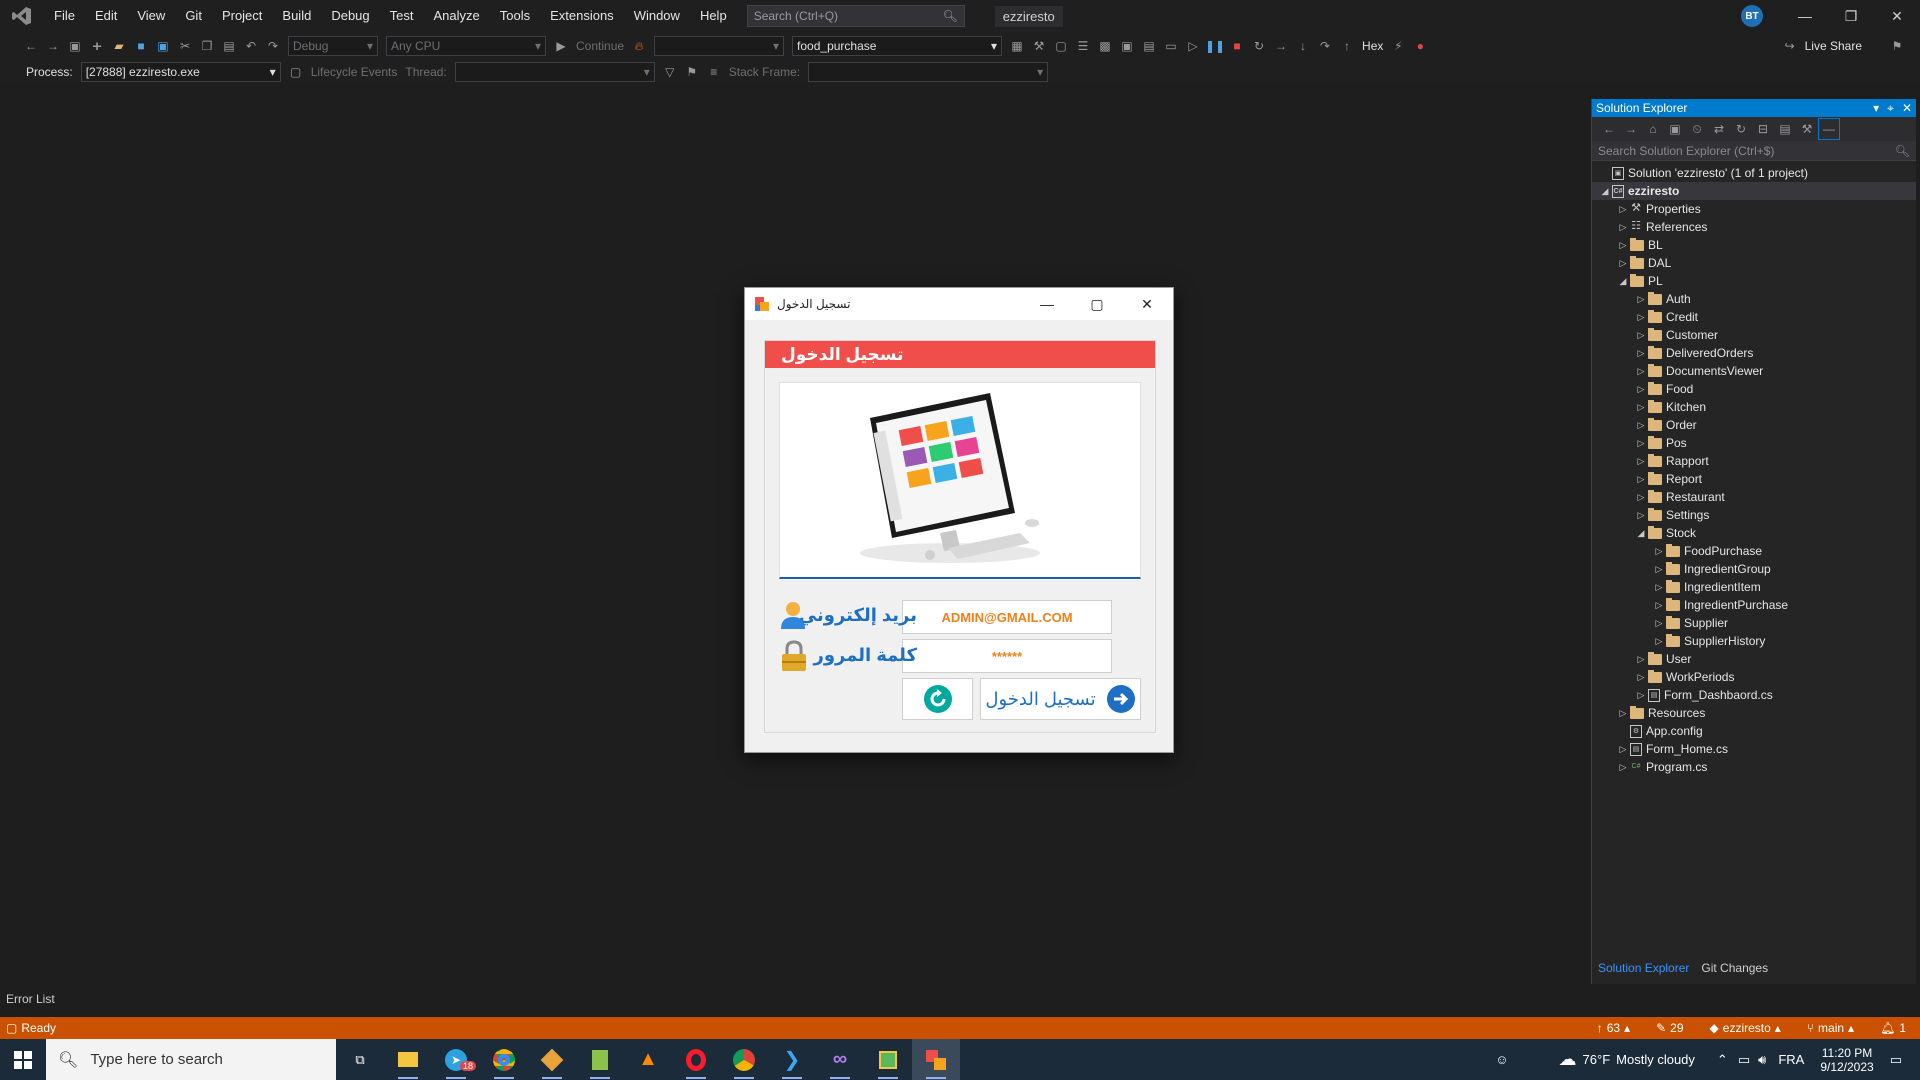  What do you see at coordinates (163, 46) in the screenshot?
I see `save-all-icon: ▣` at bounding box center [163, 46].